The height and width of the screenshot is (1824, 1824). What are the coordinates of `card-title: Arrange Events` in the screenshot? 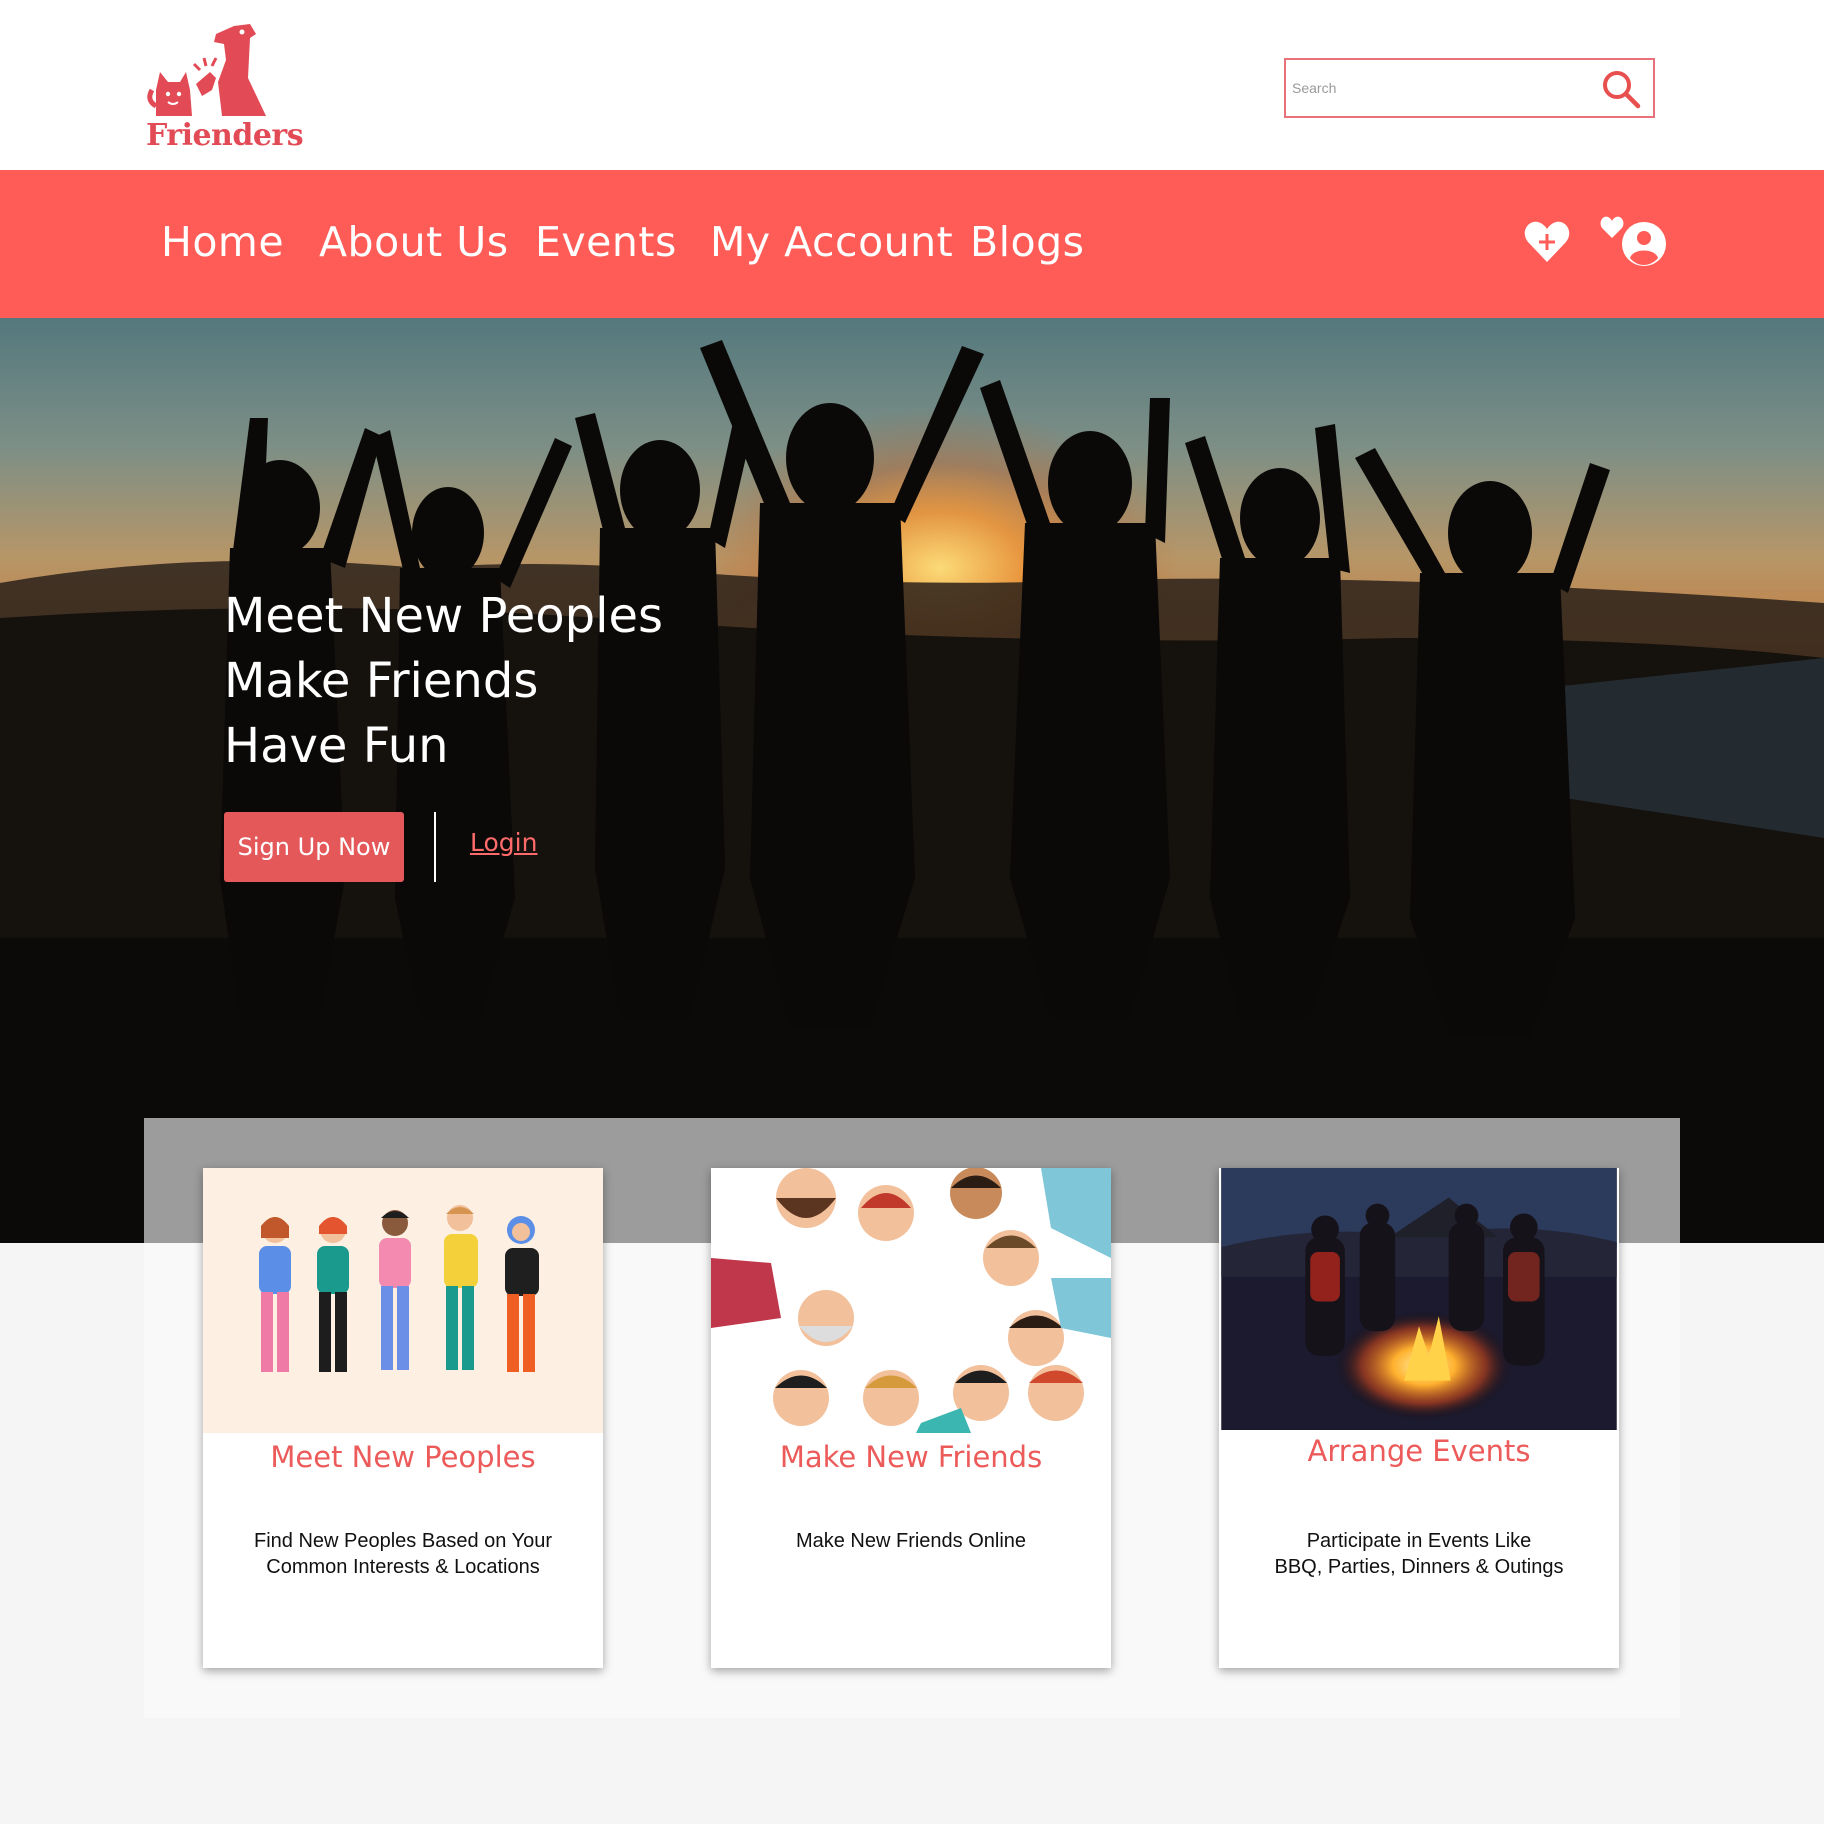 It's located at (1419, 1451).